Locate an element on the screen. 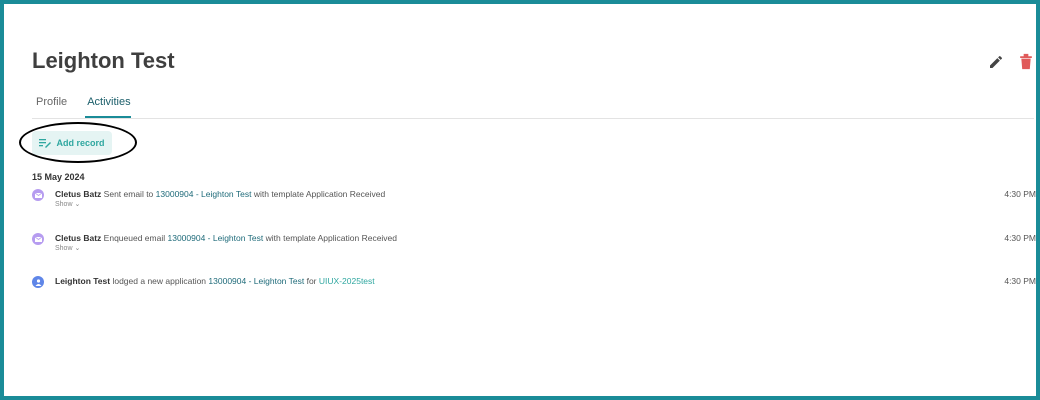 Image resolution: width=1040 pixels, height=400 pixels. activity-actor: Leighton Test is located at coordinates (83, 281).